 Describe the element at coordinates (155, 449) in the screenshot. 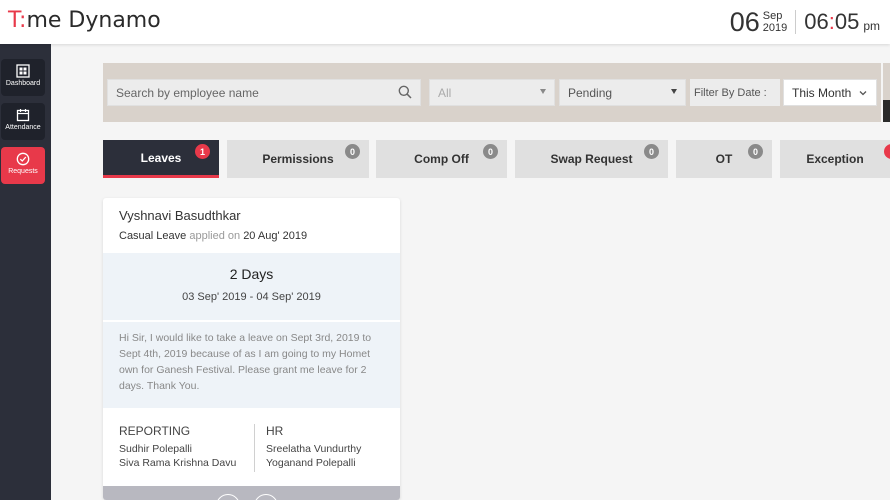

I see `reporting-person: Sudhir Polepalli` at that location.